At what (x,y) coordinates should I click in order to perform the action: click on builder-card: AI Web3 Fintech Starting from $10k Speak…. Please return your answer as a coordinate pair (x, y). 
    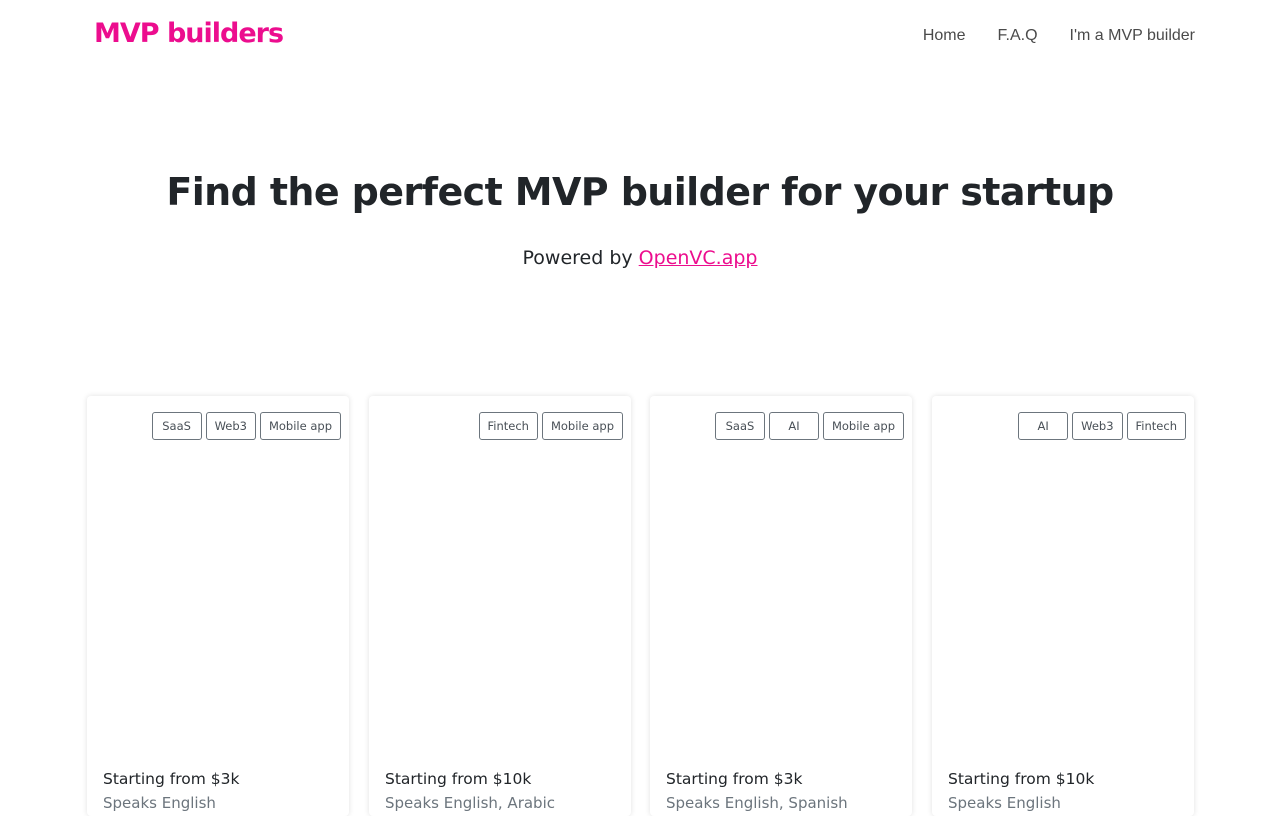
    Looking at the image, I should click on (1063, 606).